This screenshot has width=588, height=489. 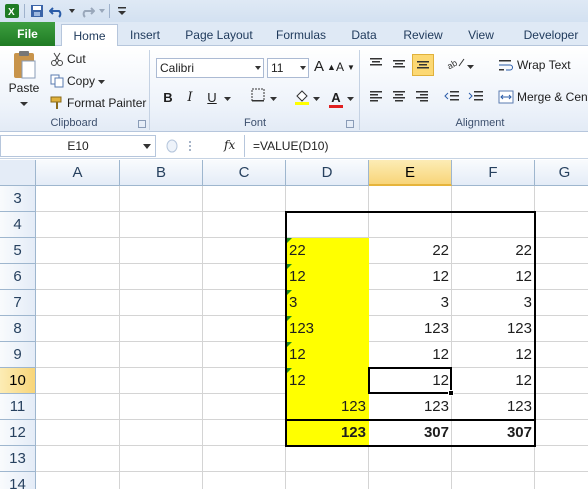 What do you see at coordinates (89, 35) in the screenshot?
I see `tab-home: Home` at bounding box center [89, 35].